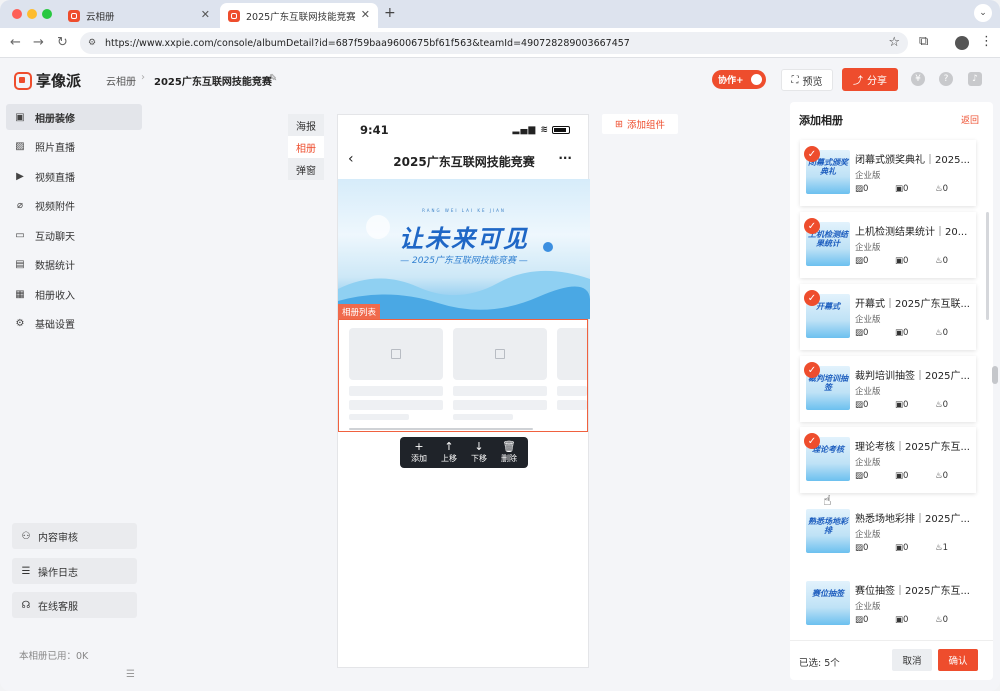 The height and width of the screenshot is (691, 1000). What do you see at coordinates (509, 452) in the screenshot?
I see `delete-button: 🗑 删除` at bounding box center [509, 452].